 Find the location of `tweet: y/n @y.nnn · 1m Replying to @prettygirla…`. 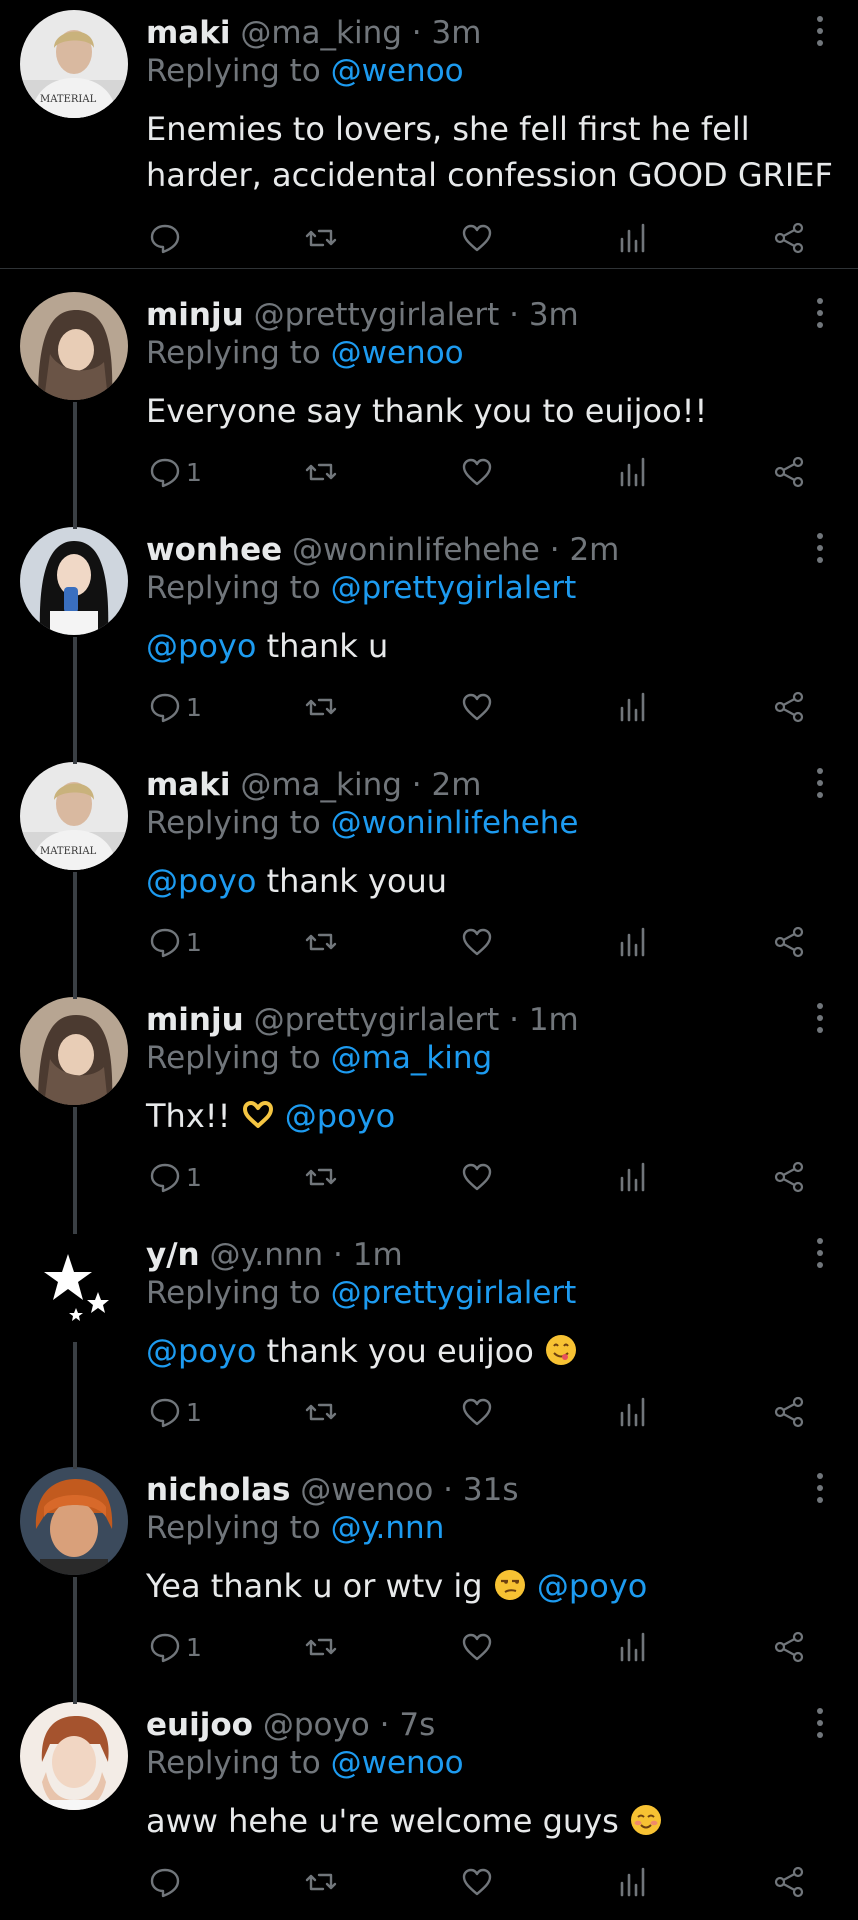

tweet: y/n @y.nnn · 1m Replying to @prettygirla… is located at coordinates (429, 1345).